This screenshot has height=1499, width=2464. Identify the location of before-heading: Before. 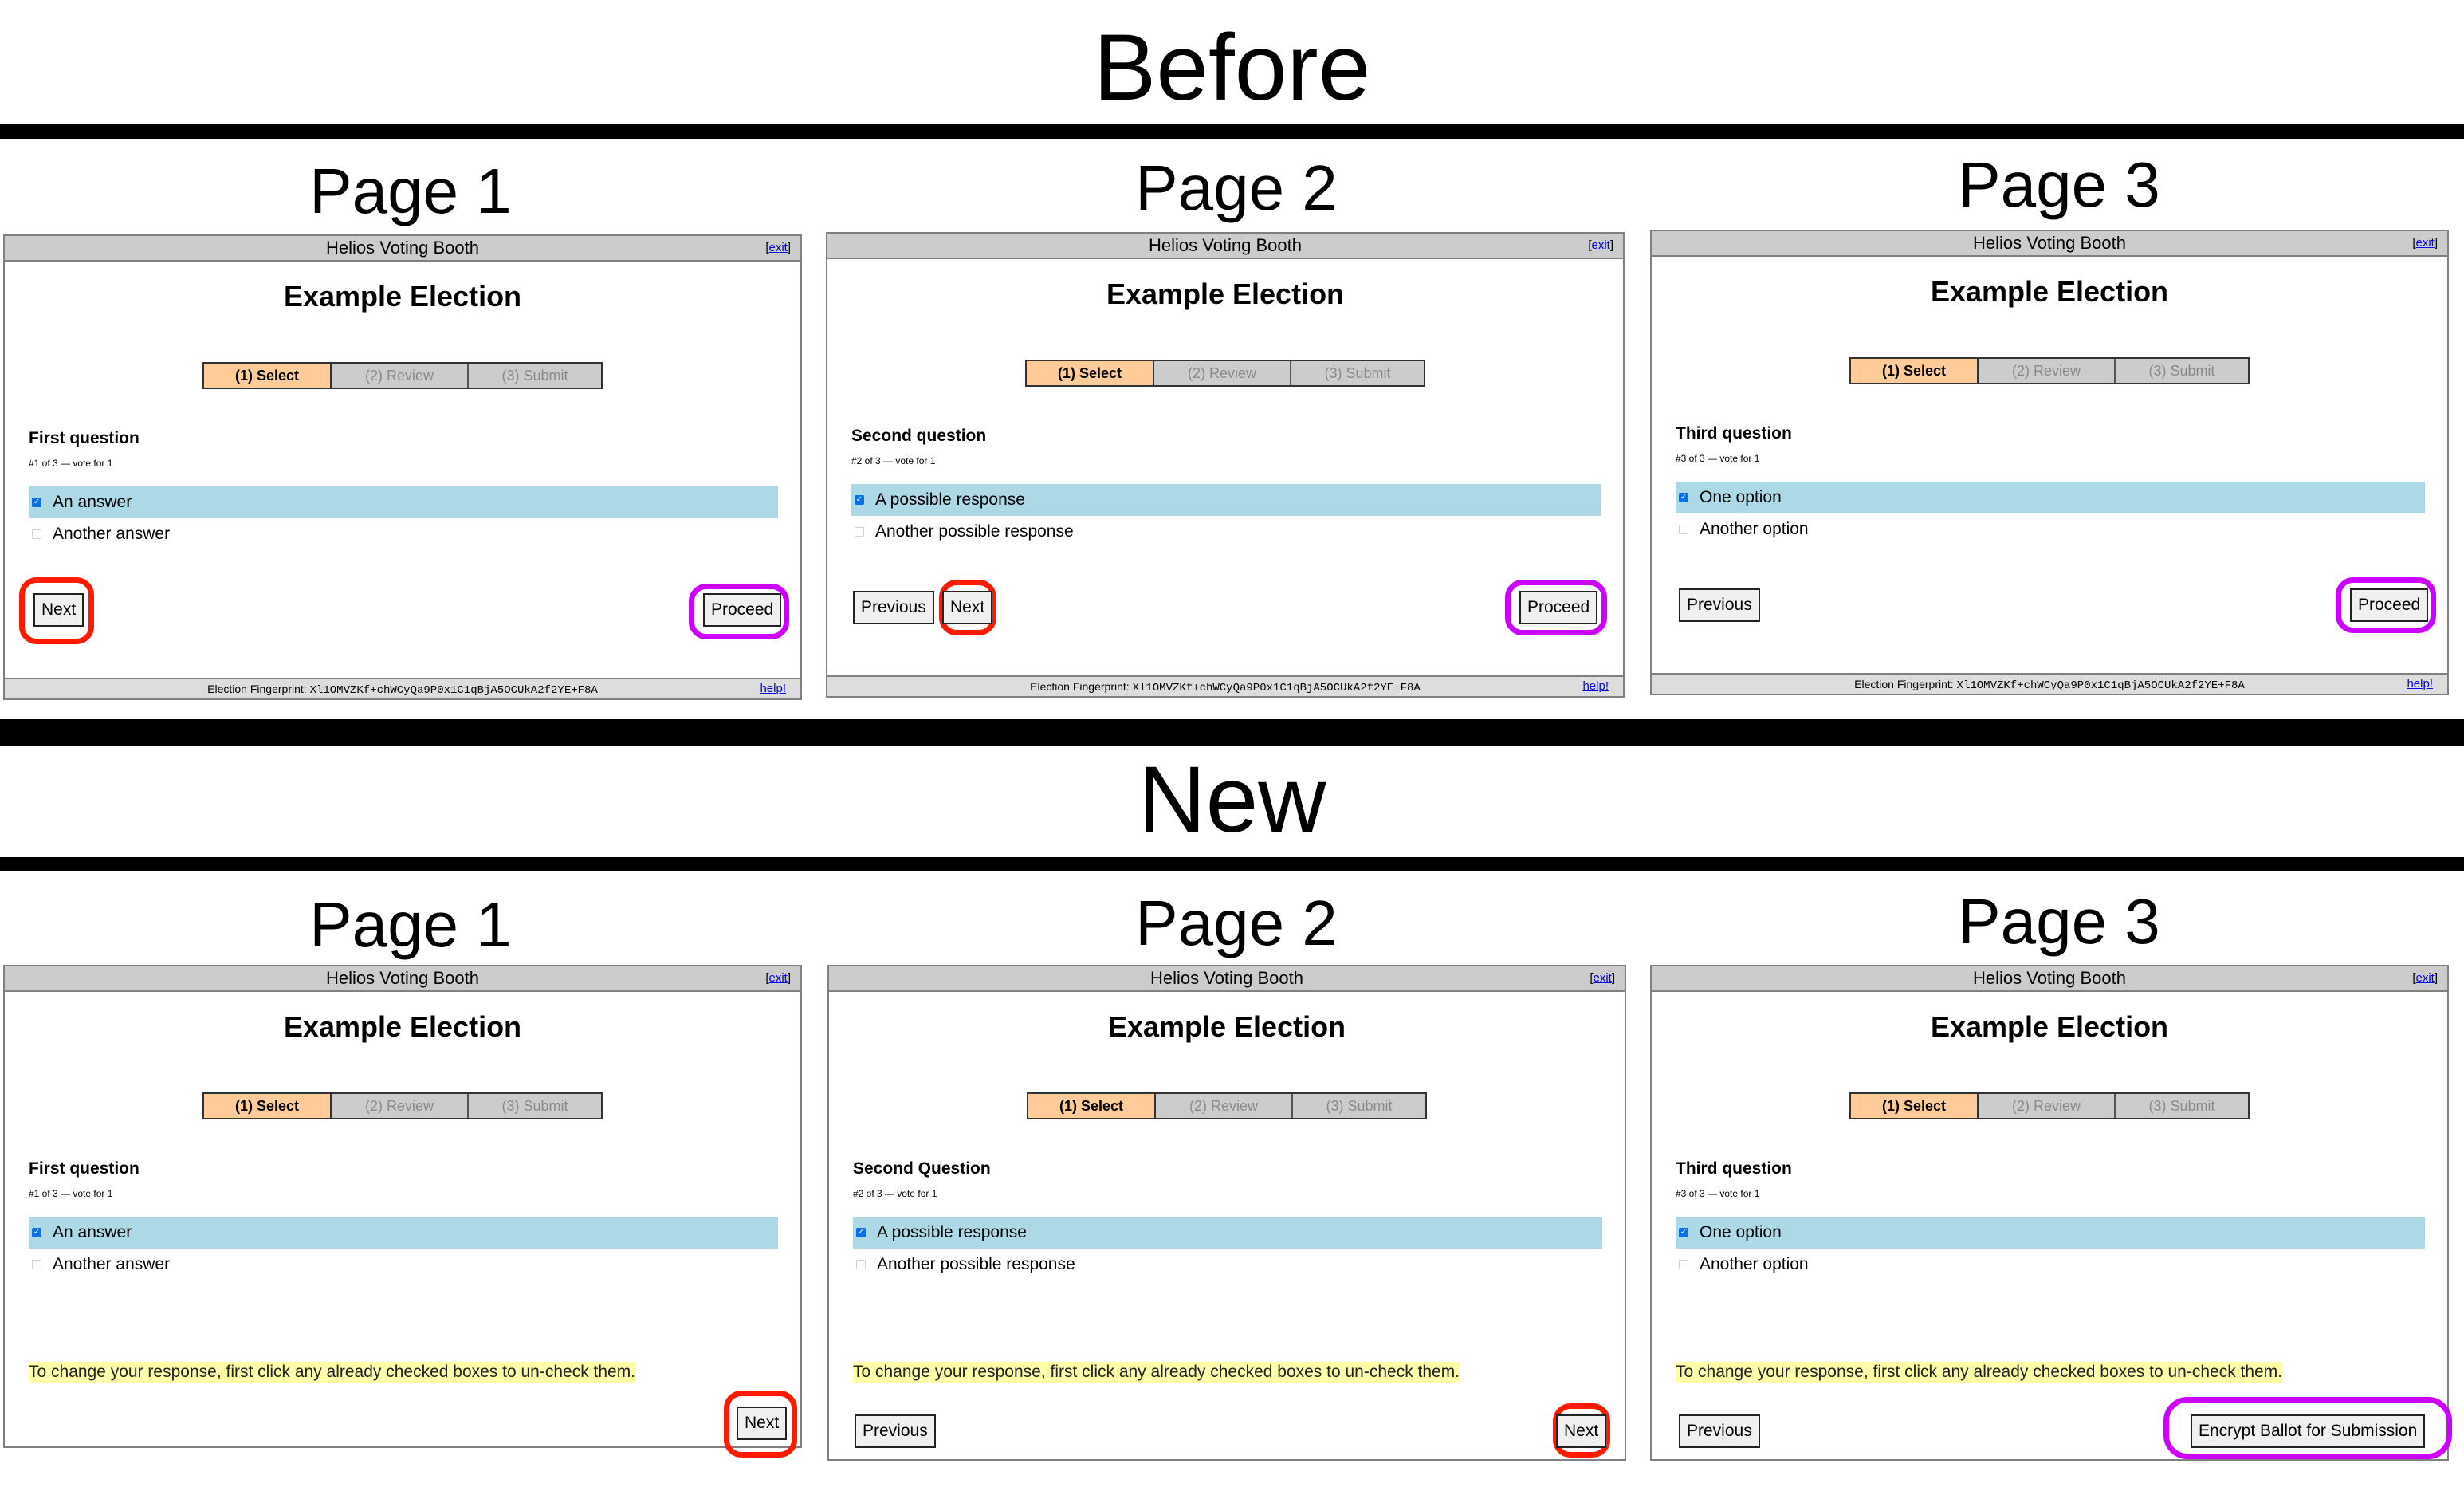
(1232, 67).